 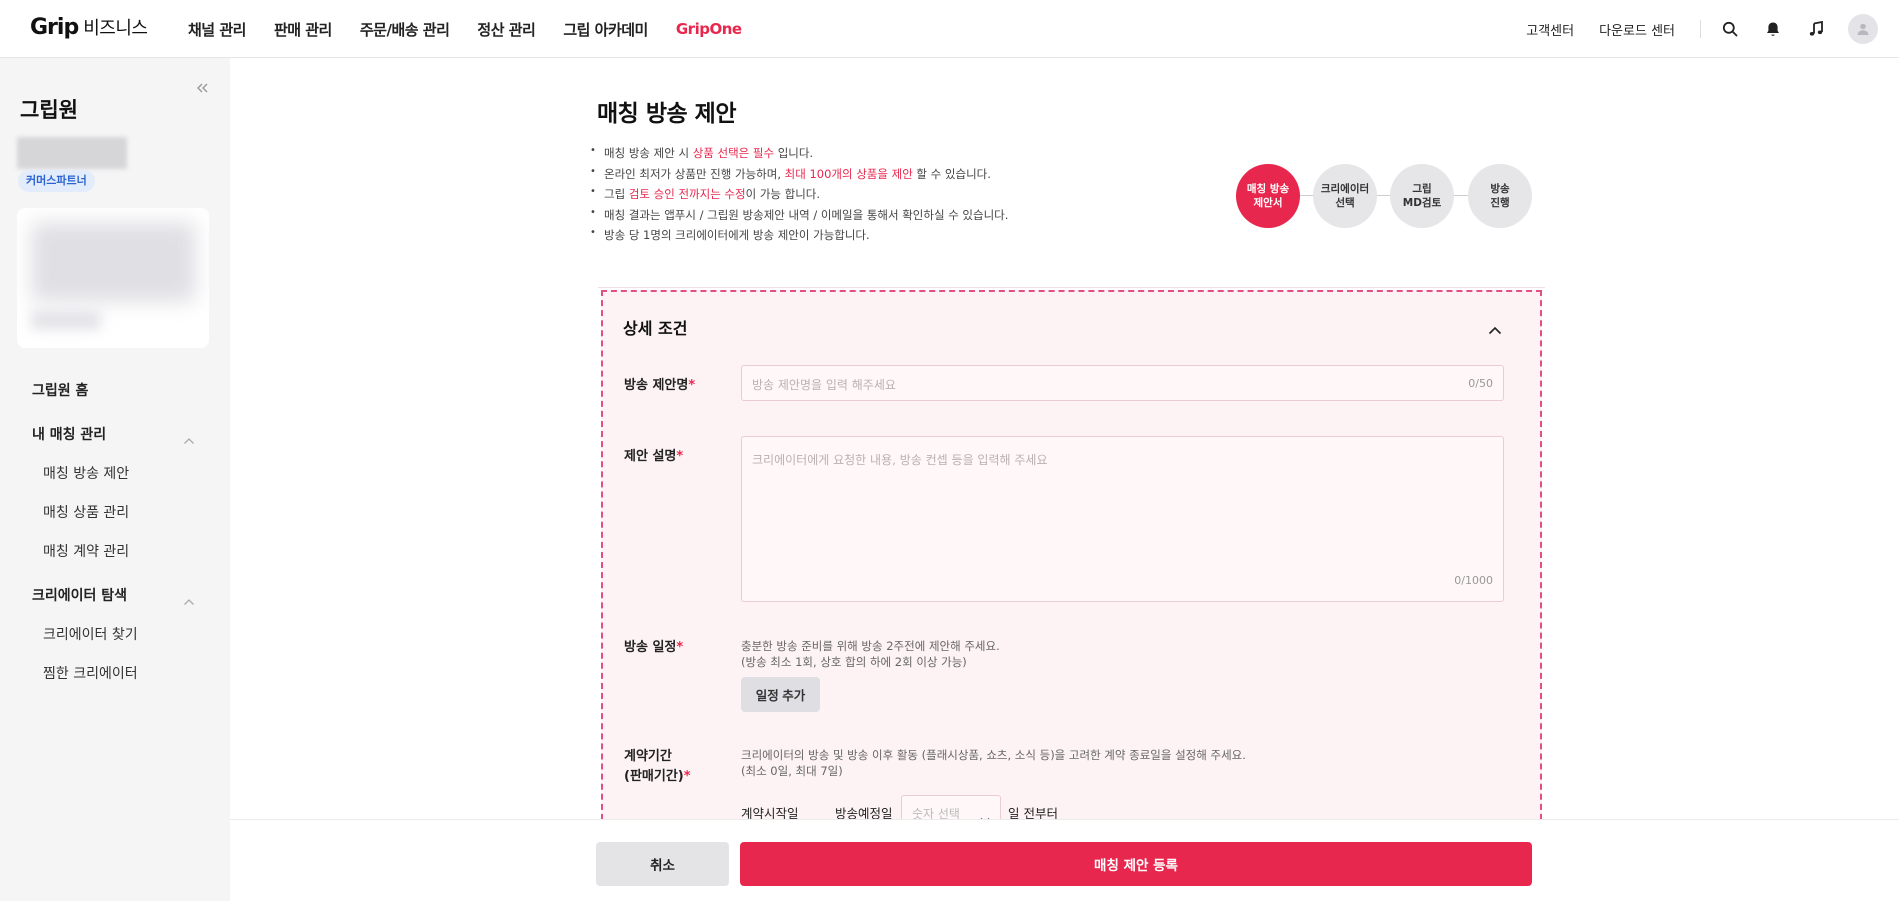 What do you see at coordinates (90, 634) in the screenshot?
I see `sidebar-item-find-creator: 크리에이터 찾기` at bounding box center [90, 634].